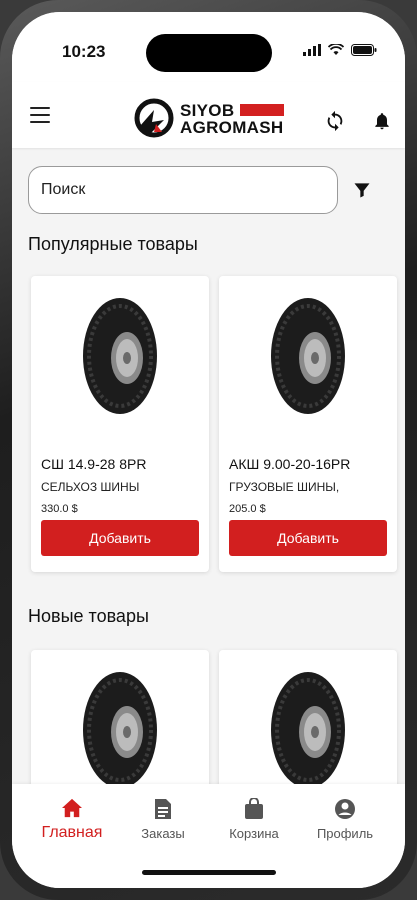 This screenshot has height=900, width=417. What do you see at coordinates (345, 809) in the screenshot?
I see `profile-icon` at bounding box center [345, 809].